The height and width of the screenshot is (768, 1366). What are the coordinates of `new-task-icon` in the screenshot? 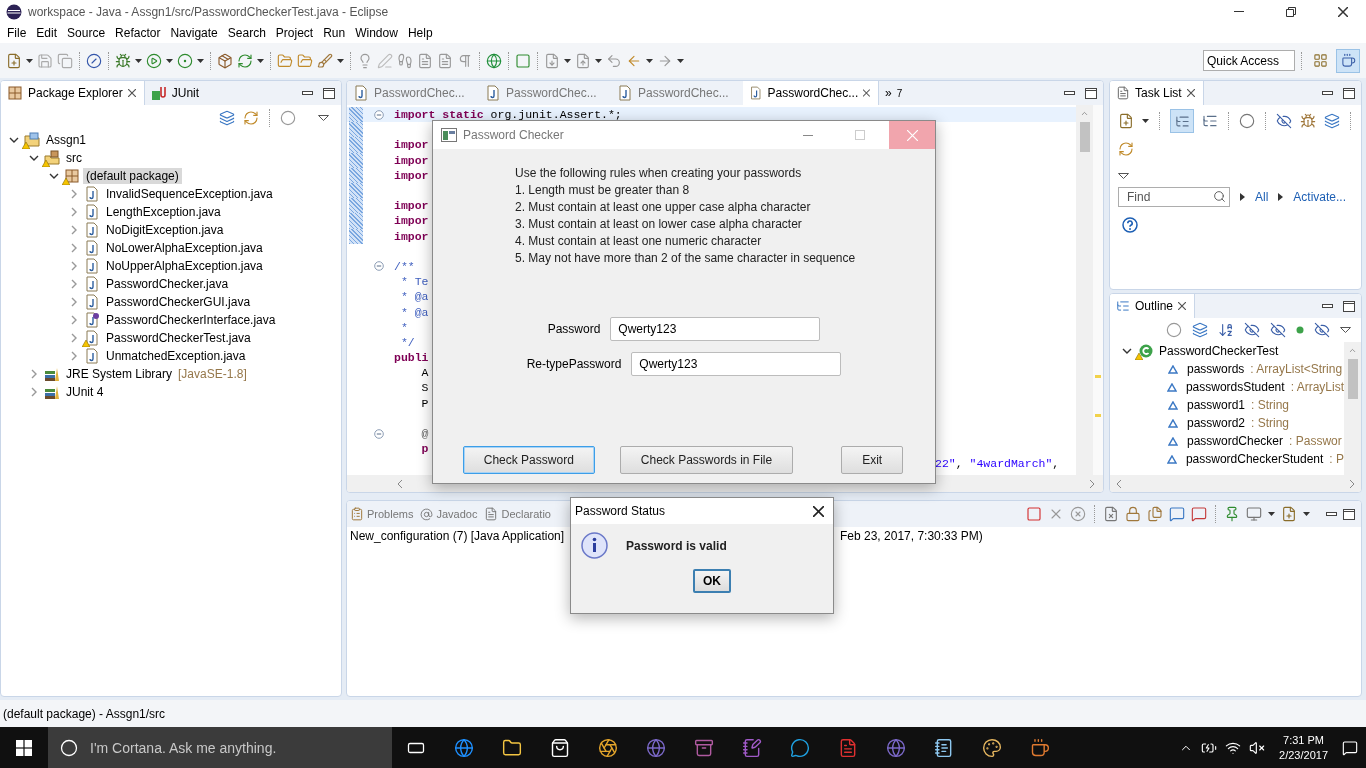 It's located at (1126, 121).